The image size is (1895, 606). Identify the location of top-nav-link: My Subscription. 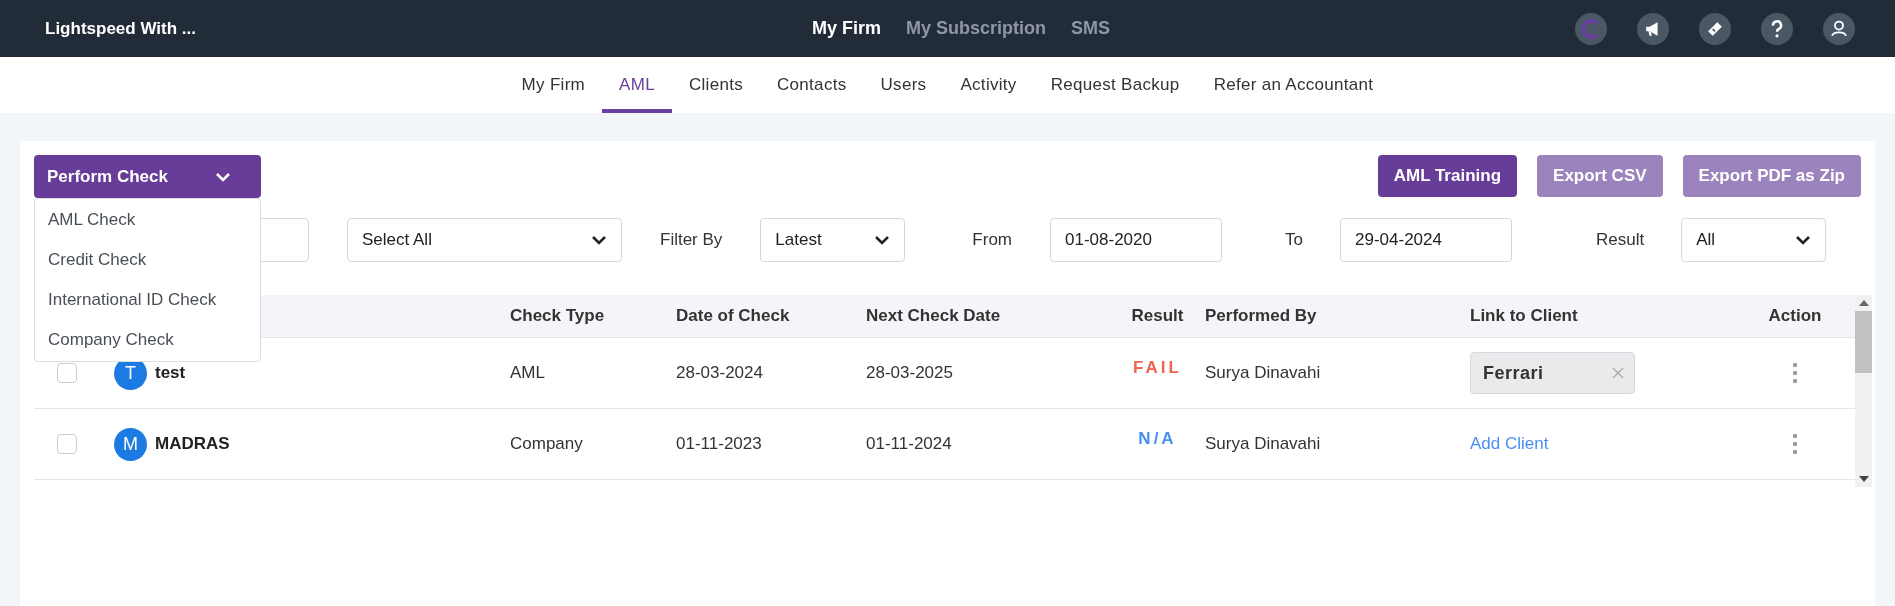
(976, 28).